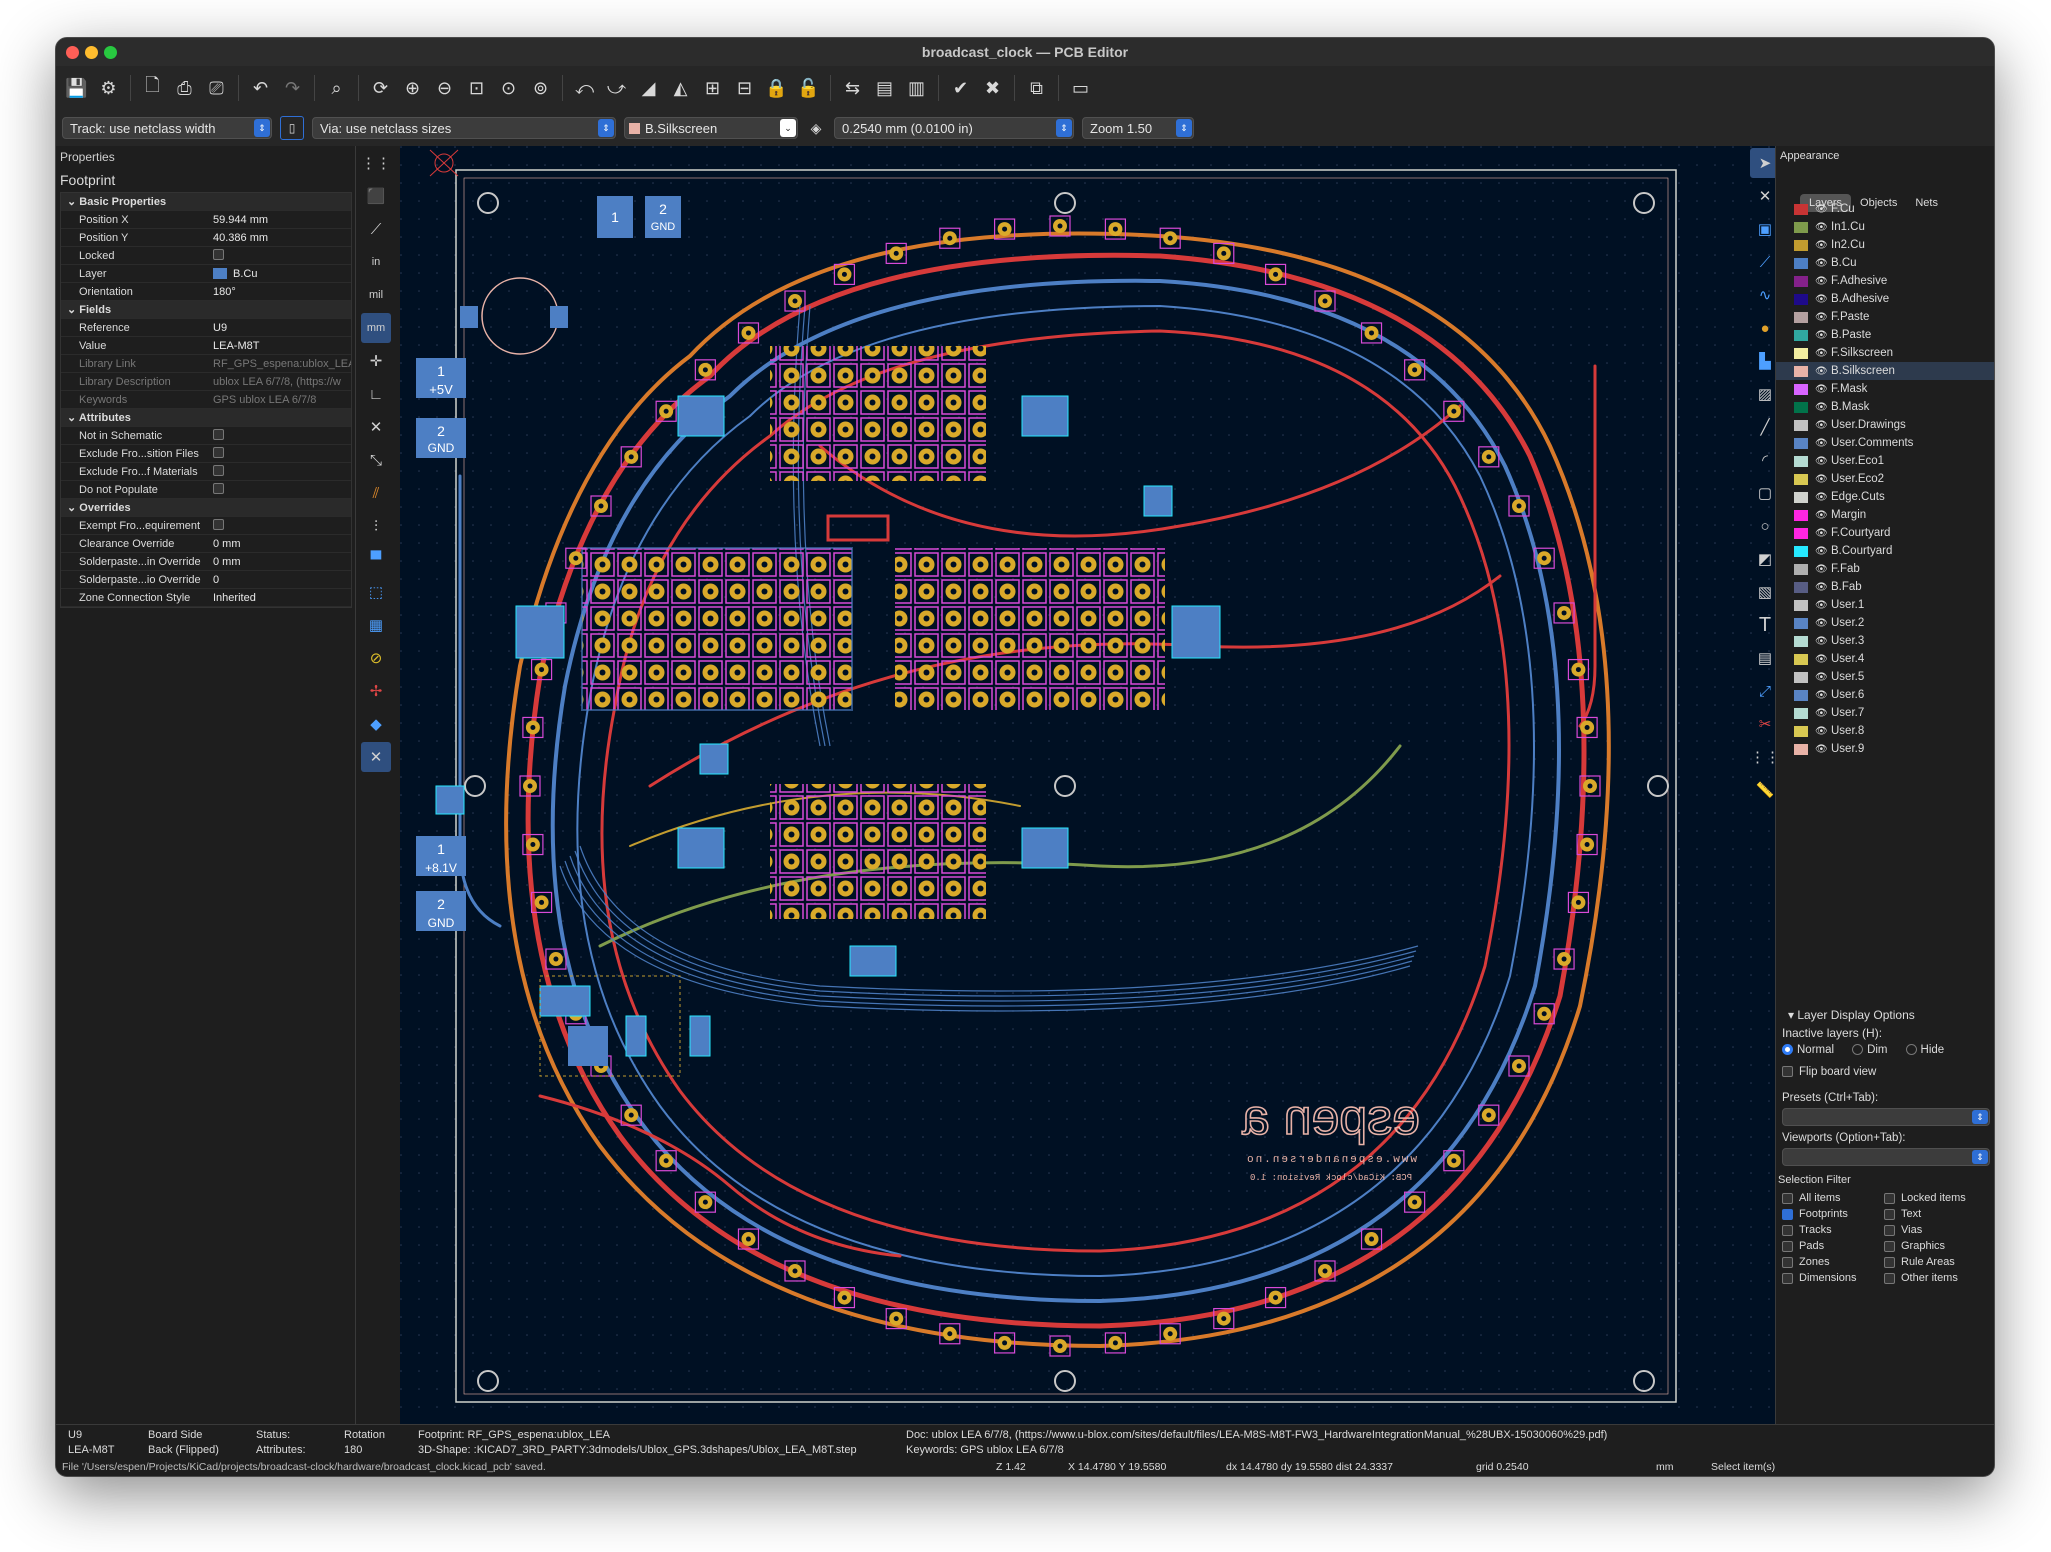 Image resolution: width=2051 pixels, height=1552 pixels. I want to click on layer-row: 👁 F.Adhesive, so click(1885, 281).